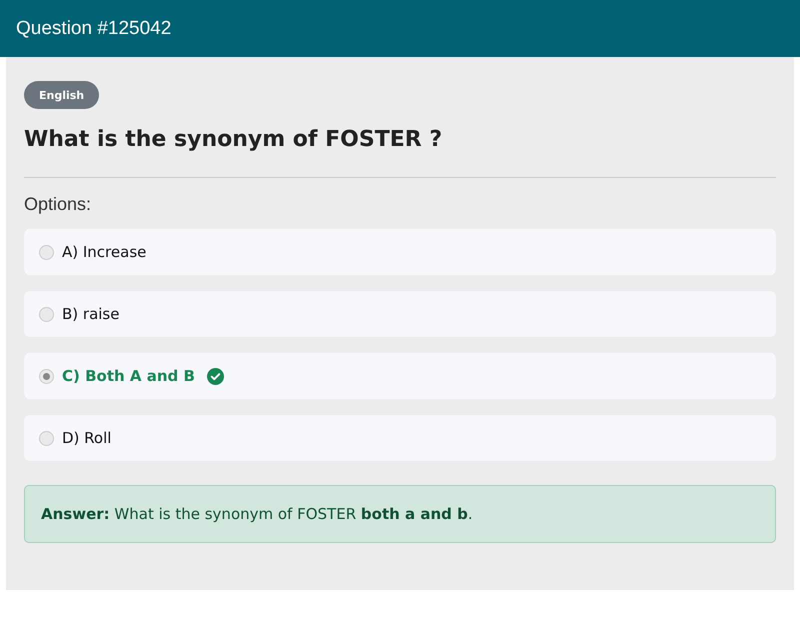 This screenshot has height=621, width=800. Describe the element at coordinates (400, 376) in the screenshot. I see `option-row: C) Both A and B` at that location.